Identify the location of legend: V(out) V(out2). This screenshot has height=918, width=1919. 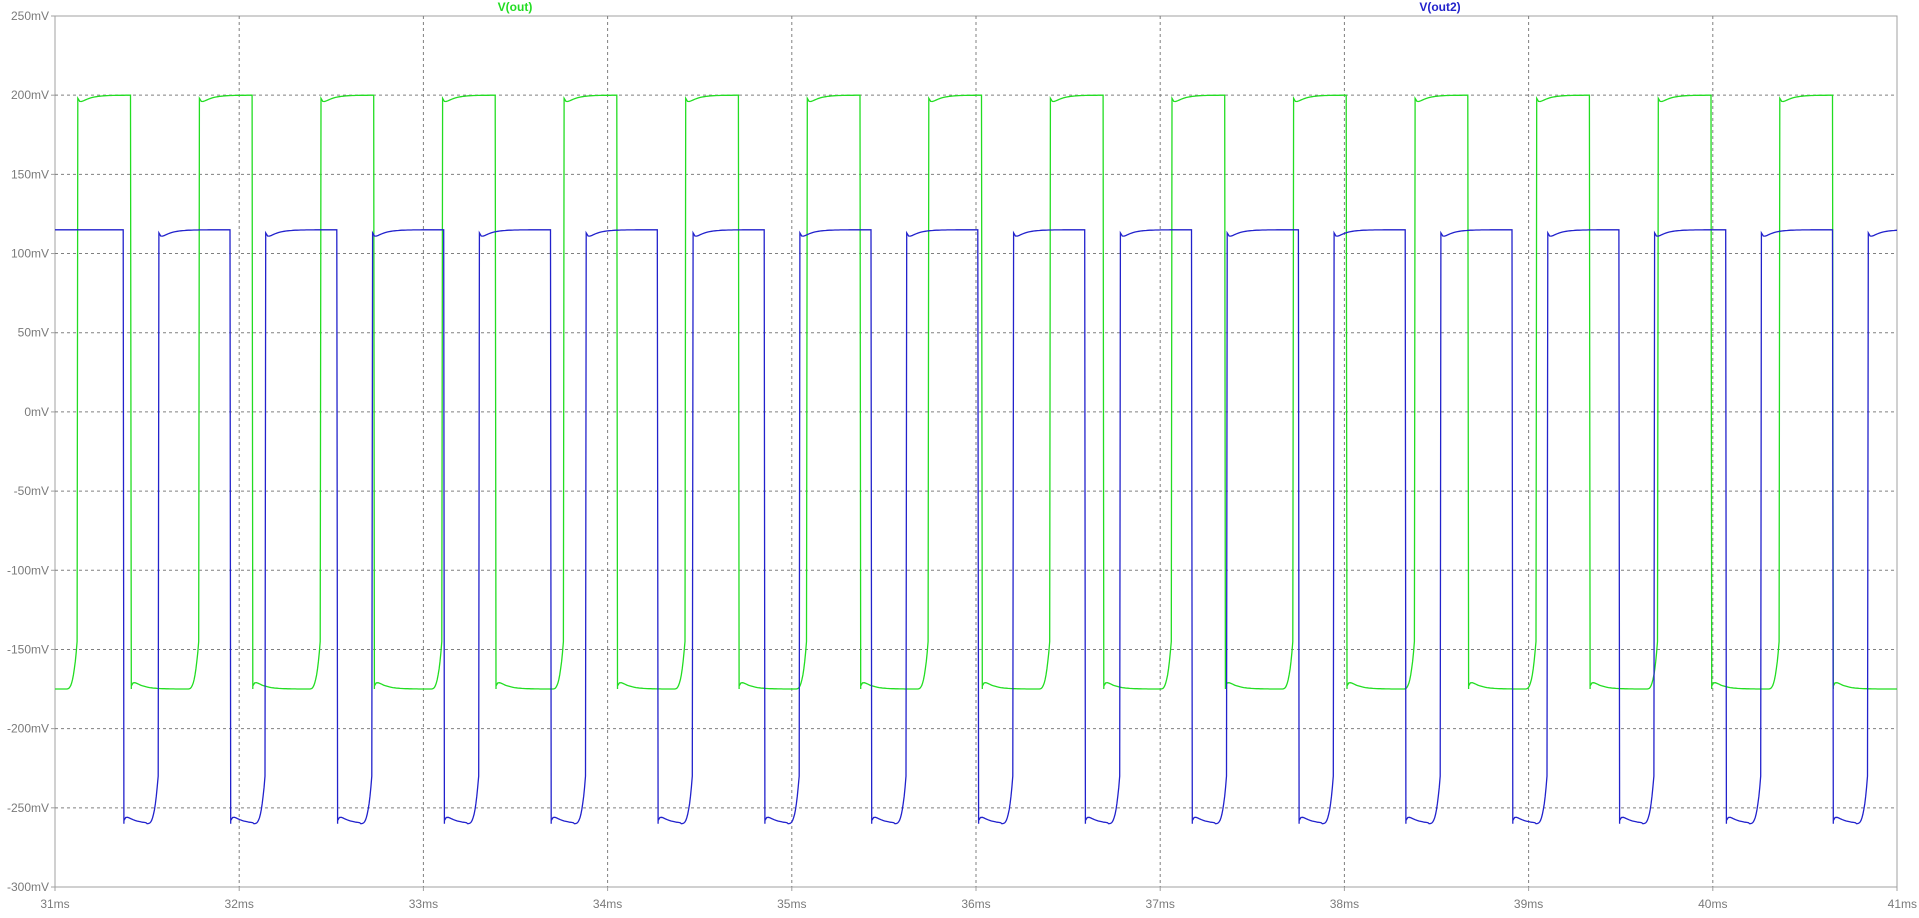
(979, 7).